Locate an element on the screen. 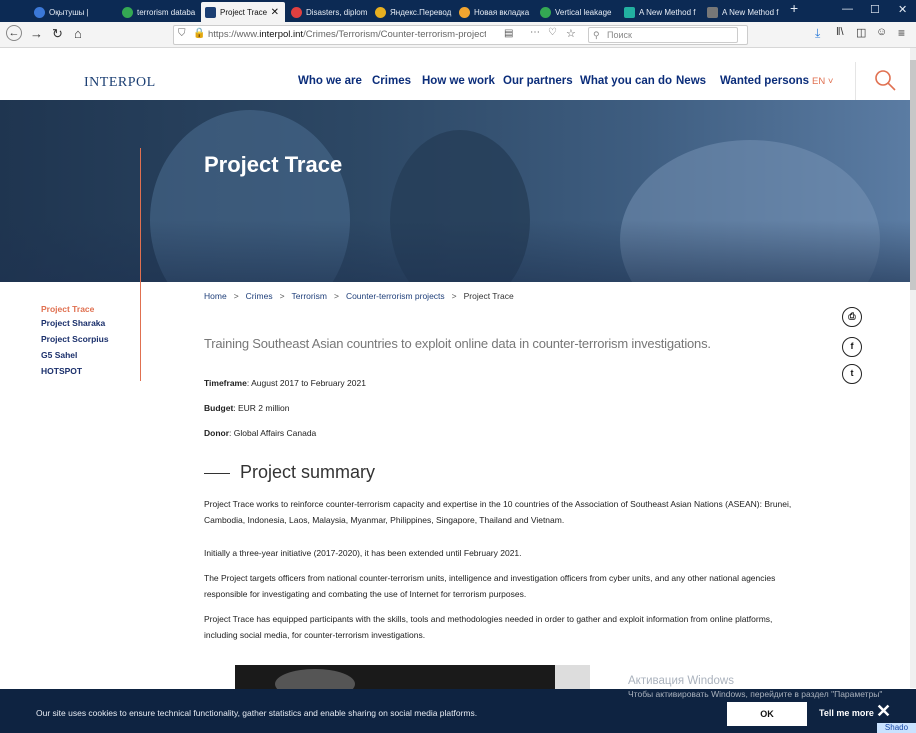  reload-icon: ↻ is located at coordinates (57, 34).